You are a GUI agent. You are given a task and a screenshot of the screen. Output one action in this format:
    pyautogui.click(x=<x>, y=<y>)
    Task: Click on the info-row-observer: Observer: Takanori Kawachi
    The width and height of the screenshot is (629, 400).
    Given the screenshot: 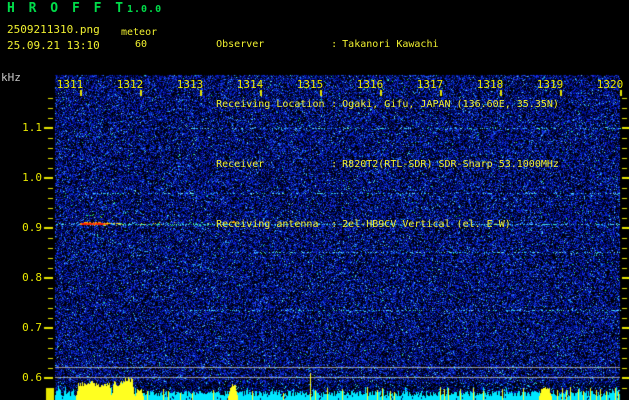 What is the action you would take?
    pyautogui.click(x=369, y=45)
    